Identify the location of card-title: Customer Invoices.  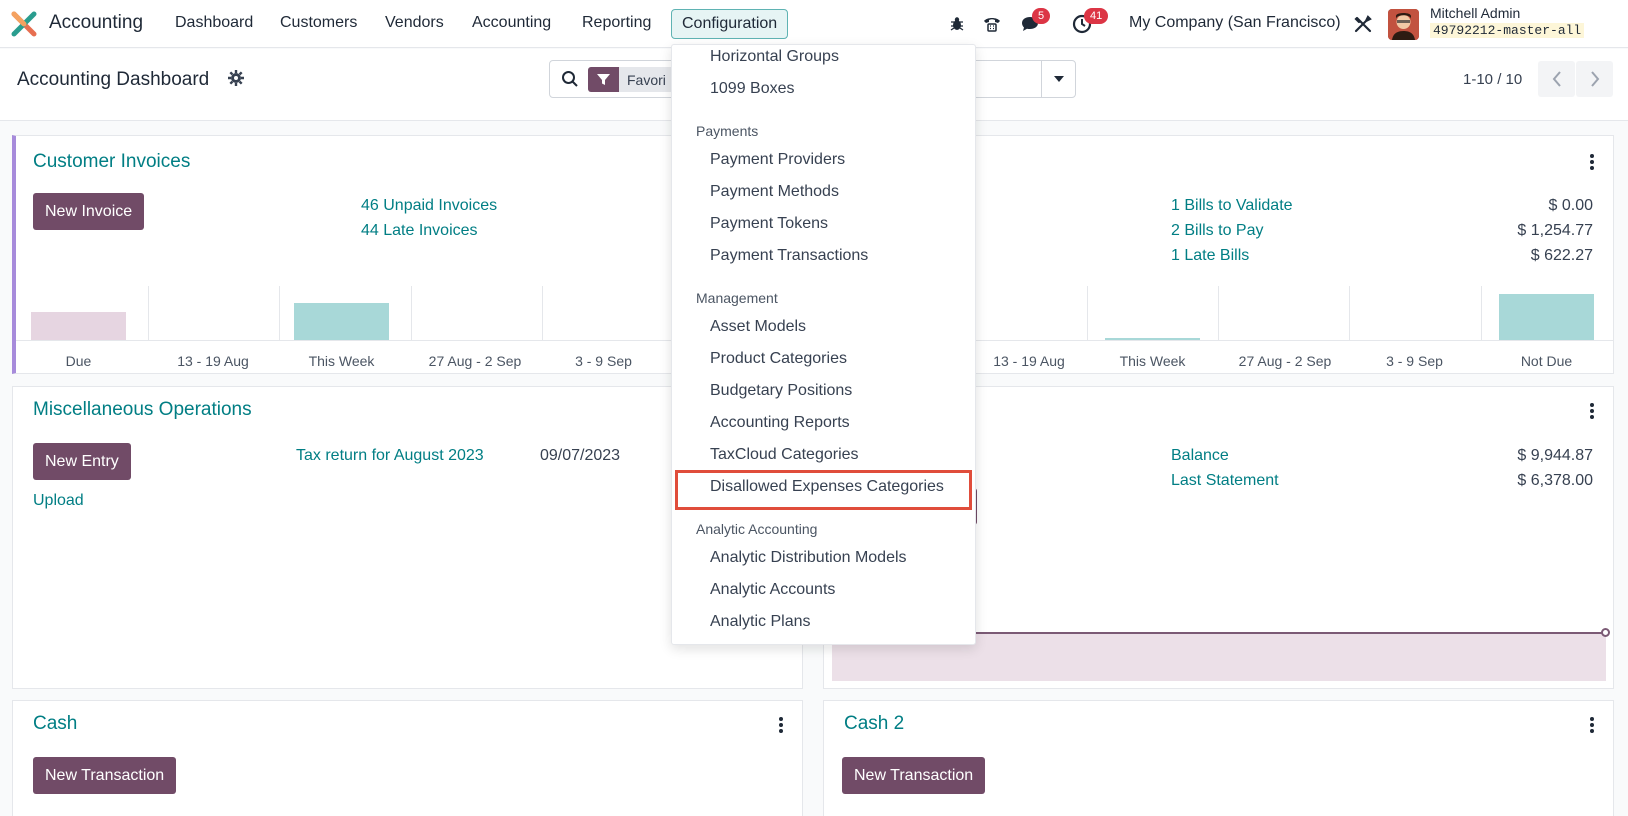
(111, 162).